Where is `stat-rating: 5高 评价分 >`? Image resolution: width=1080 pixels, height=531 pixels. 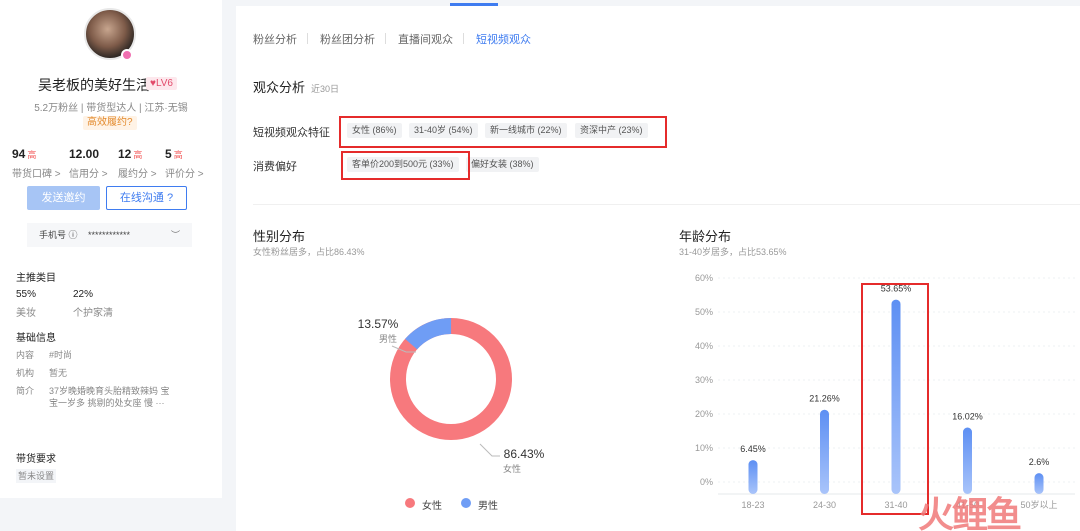 stat-rating: 5高 评价分 > is located at coordinates (184, 162).